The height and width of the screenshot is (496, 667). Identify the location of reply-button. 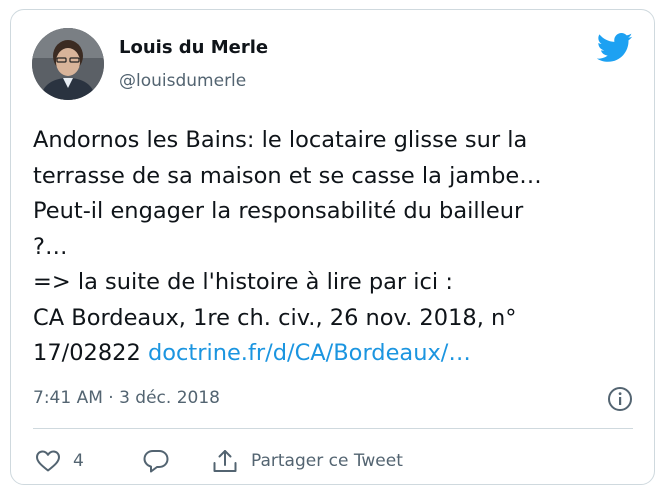
(156, 461).